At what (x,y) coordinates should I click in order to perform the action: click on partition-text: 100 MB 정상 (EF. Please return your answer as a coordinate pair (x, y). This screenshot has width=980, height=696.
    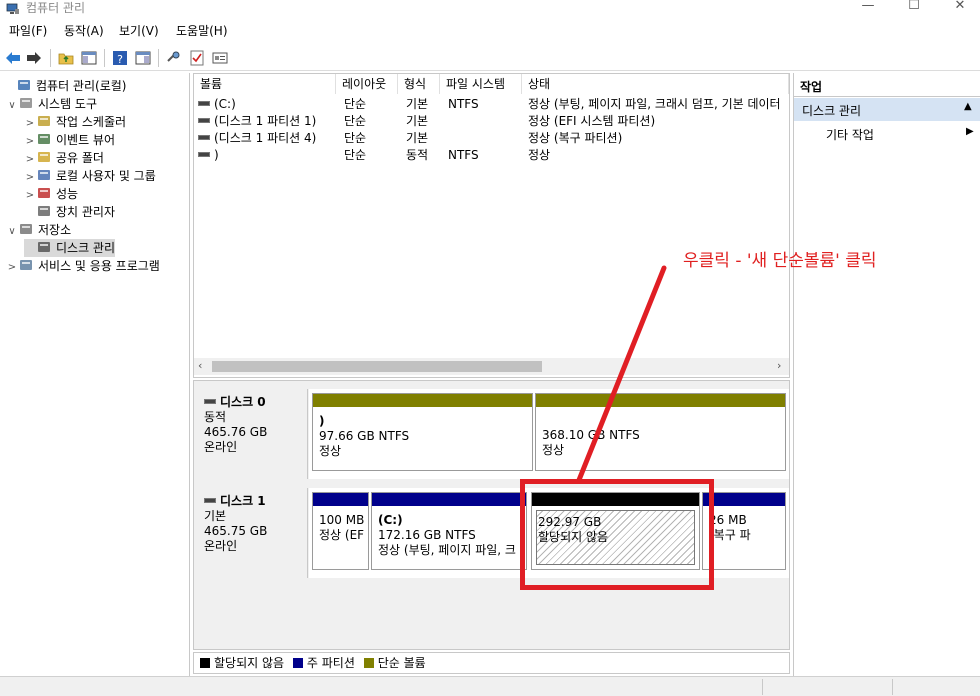
    Looking at the image, I should click on (341, 528).